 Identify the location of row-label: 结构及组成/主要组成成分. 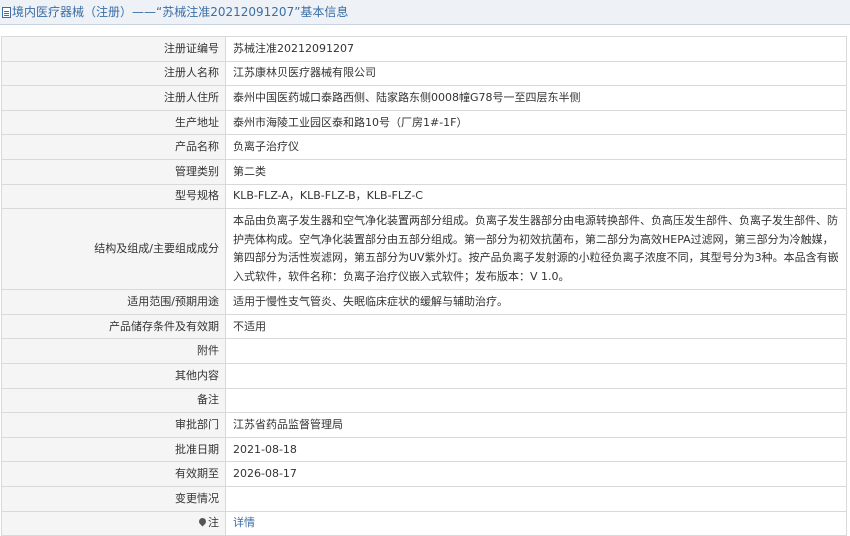
(113, 249).